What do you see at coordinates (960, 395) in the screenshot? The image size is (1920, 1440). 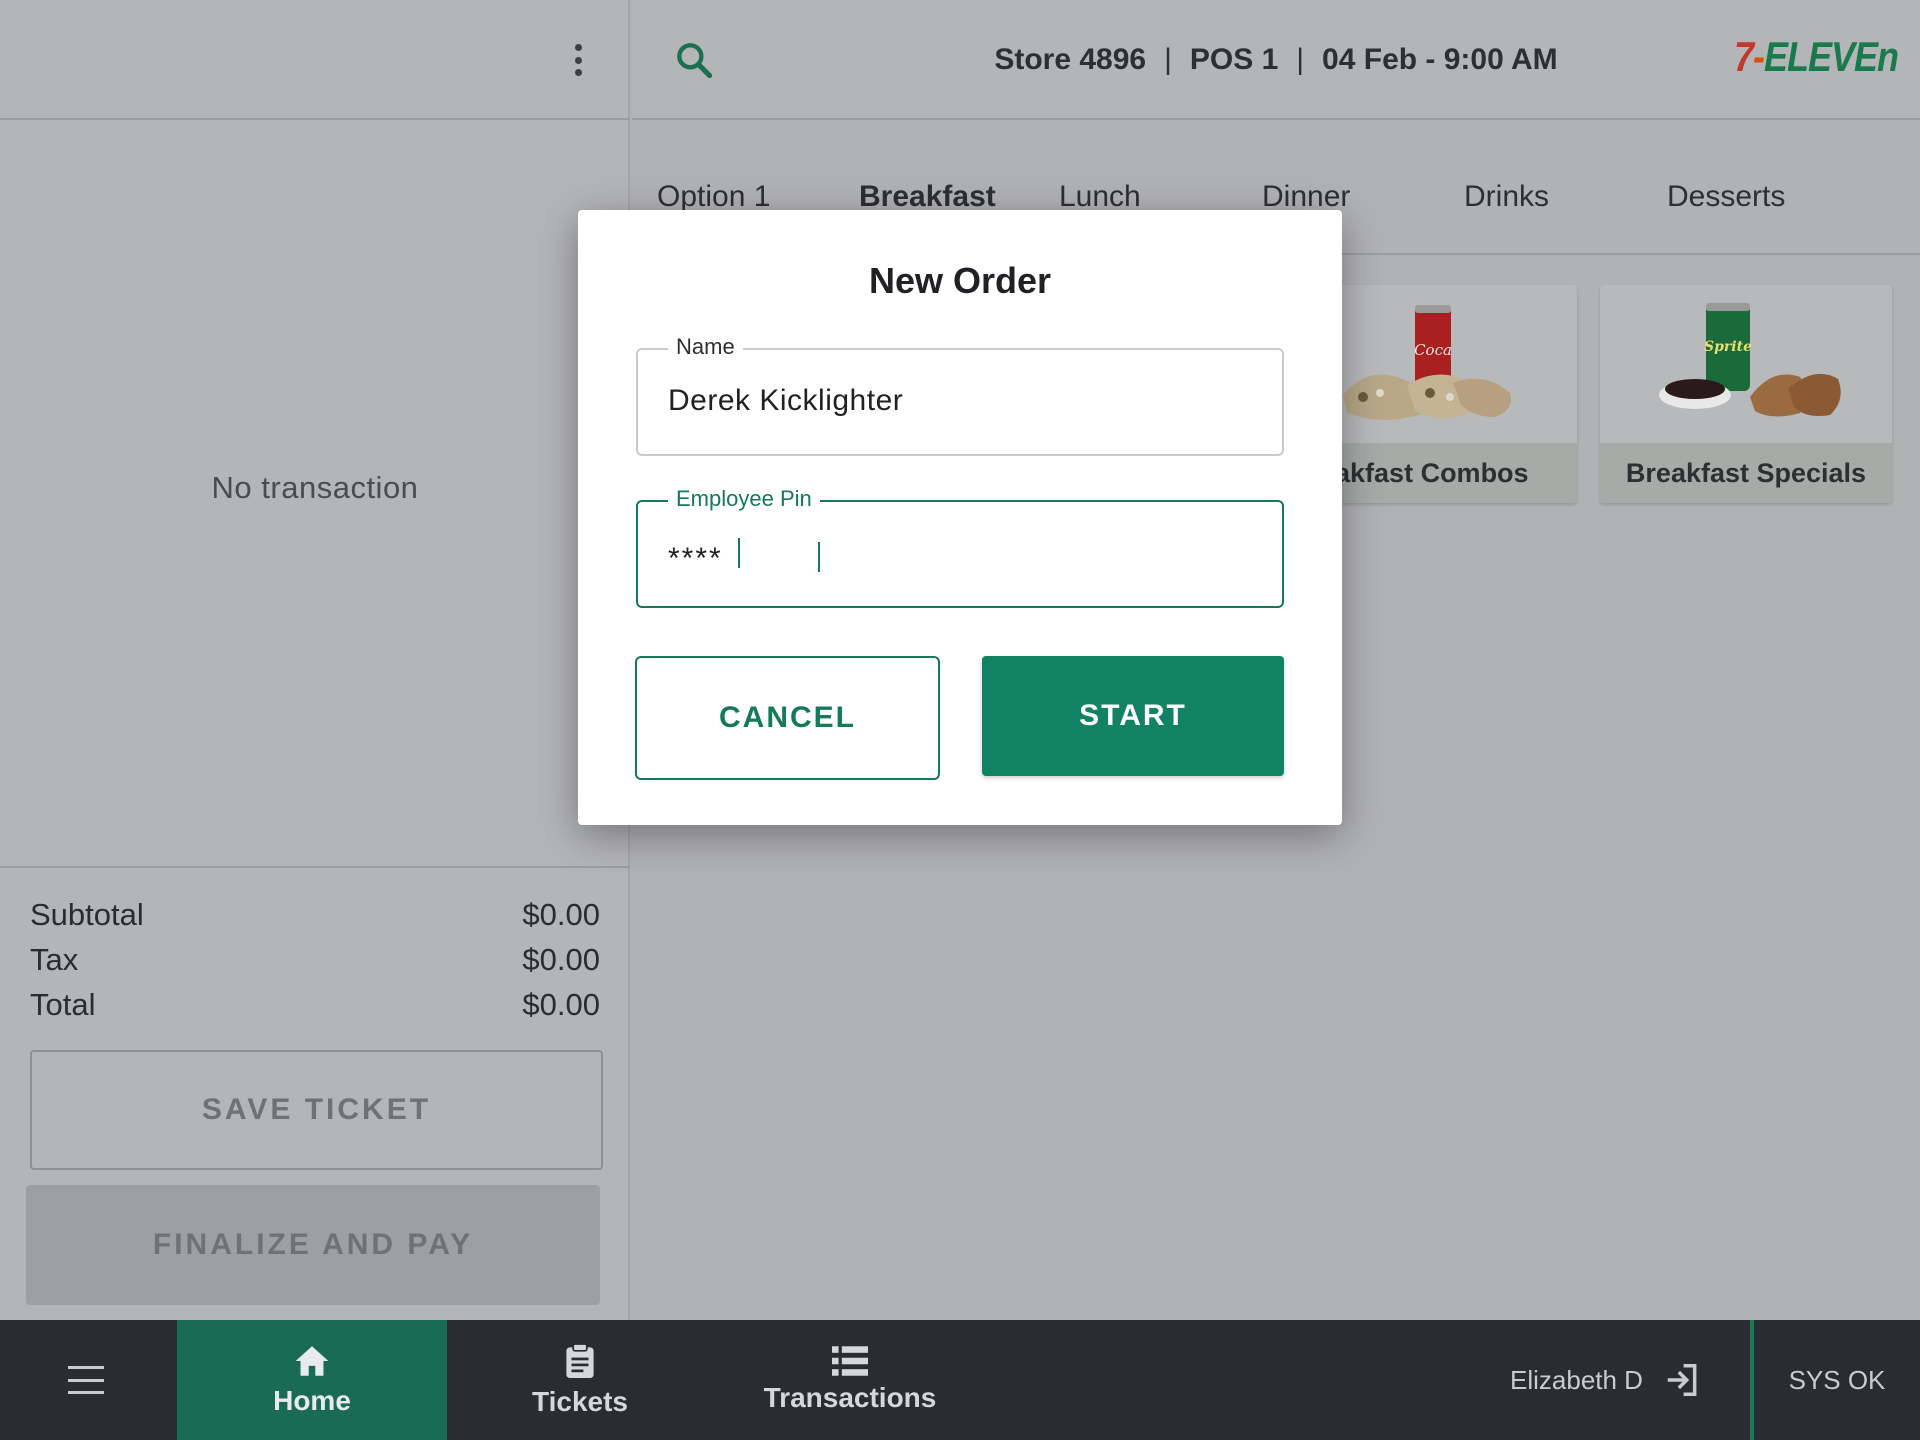 I see `name-field: Name Derek Kicklighter` at bounding box center [960, 395].